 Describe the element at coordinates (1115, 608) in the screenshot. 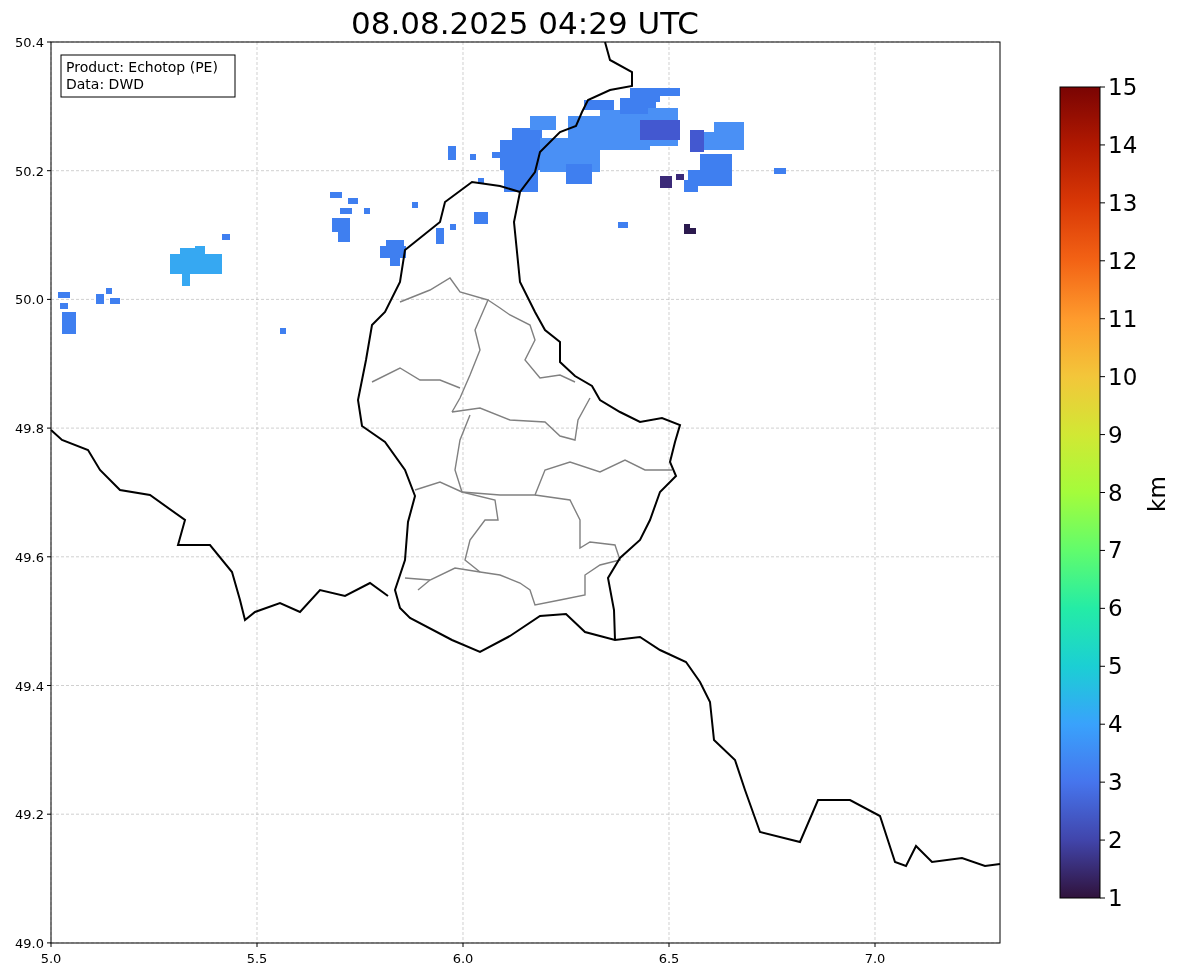

I see `colorbar-tick-label: 6` at that location.